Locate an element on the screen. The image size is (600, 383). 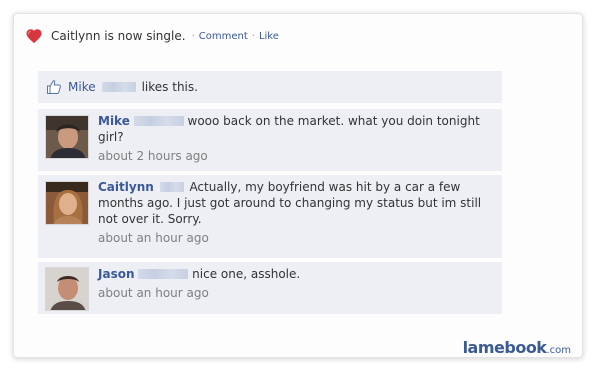
comment-author: Caitlynn is located at coordinates (126, 187).